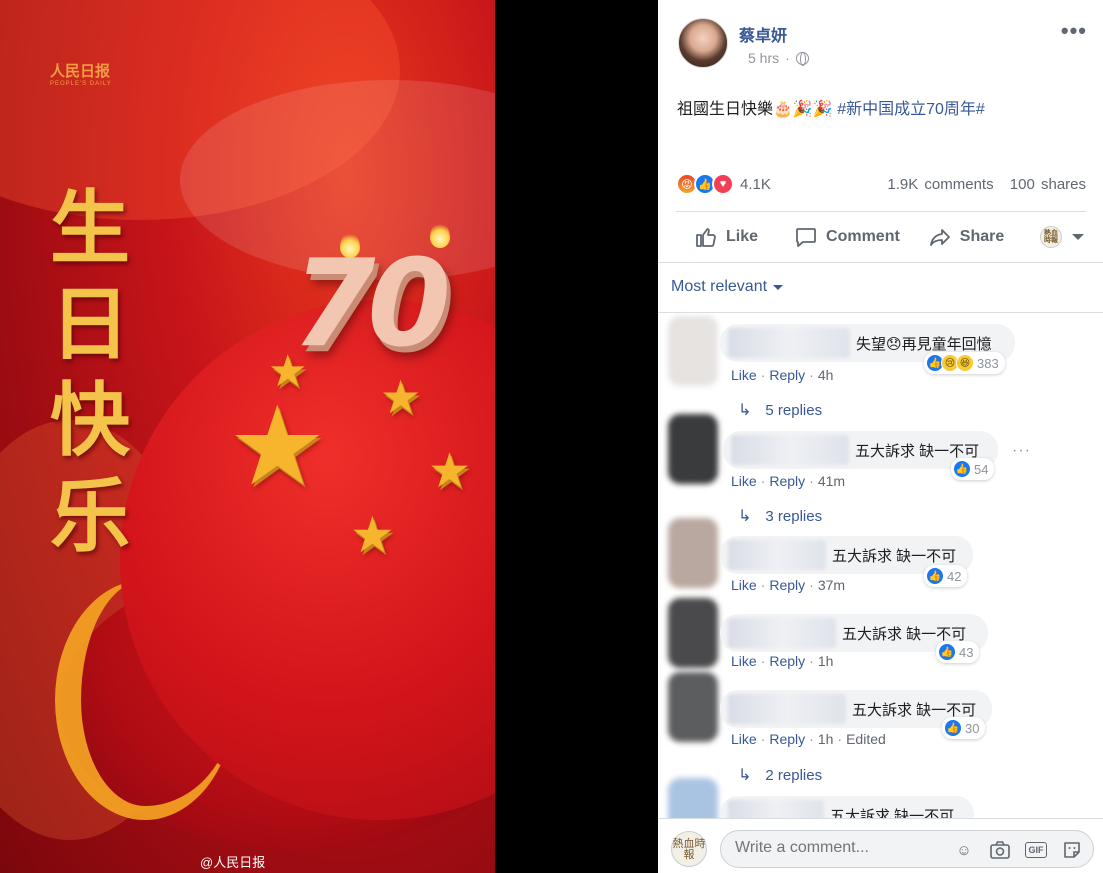  What do you see at coordinates (946, 576) in the screenshot?
I see `comment-reactions: 👍 42` at bounding box center [946, 576].